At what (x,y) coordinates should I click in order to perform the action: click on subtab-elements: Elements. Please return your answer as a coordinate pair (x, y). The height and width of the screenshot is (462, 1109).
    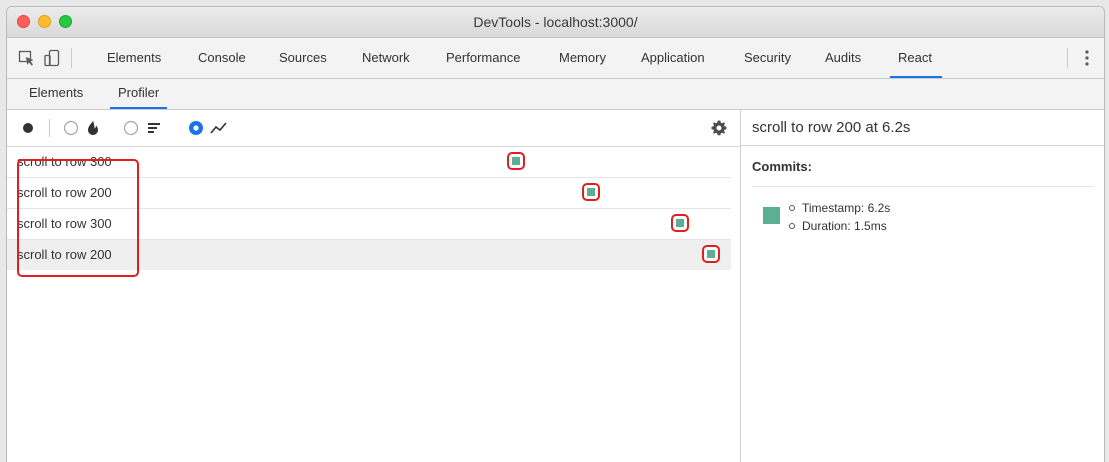
    Looking at the image, I should click on (56, 94).